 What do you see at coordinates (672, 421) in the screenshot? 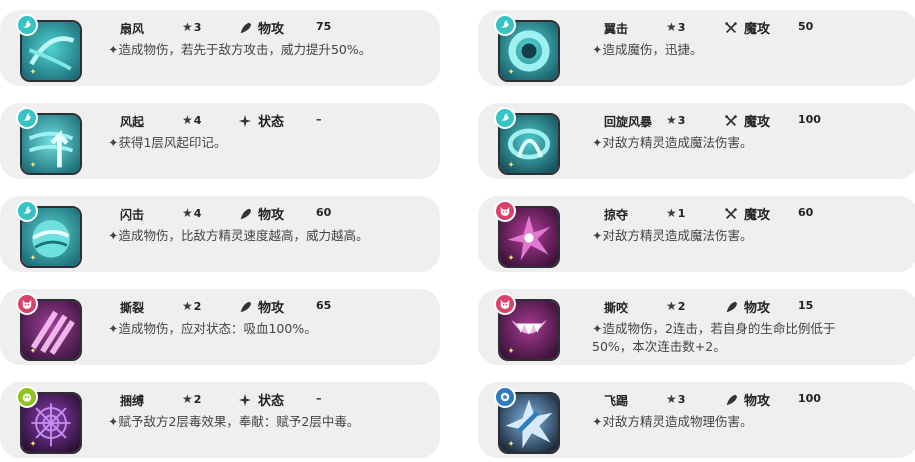
I see `skill-description: ✦对敌方精灵造成物理伤害。` at bounding box center [672, 421].